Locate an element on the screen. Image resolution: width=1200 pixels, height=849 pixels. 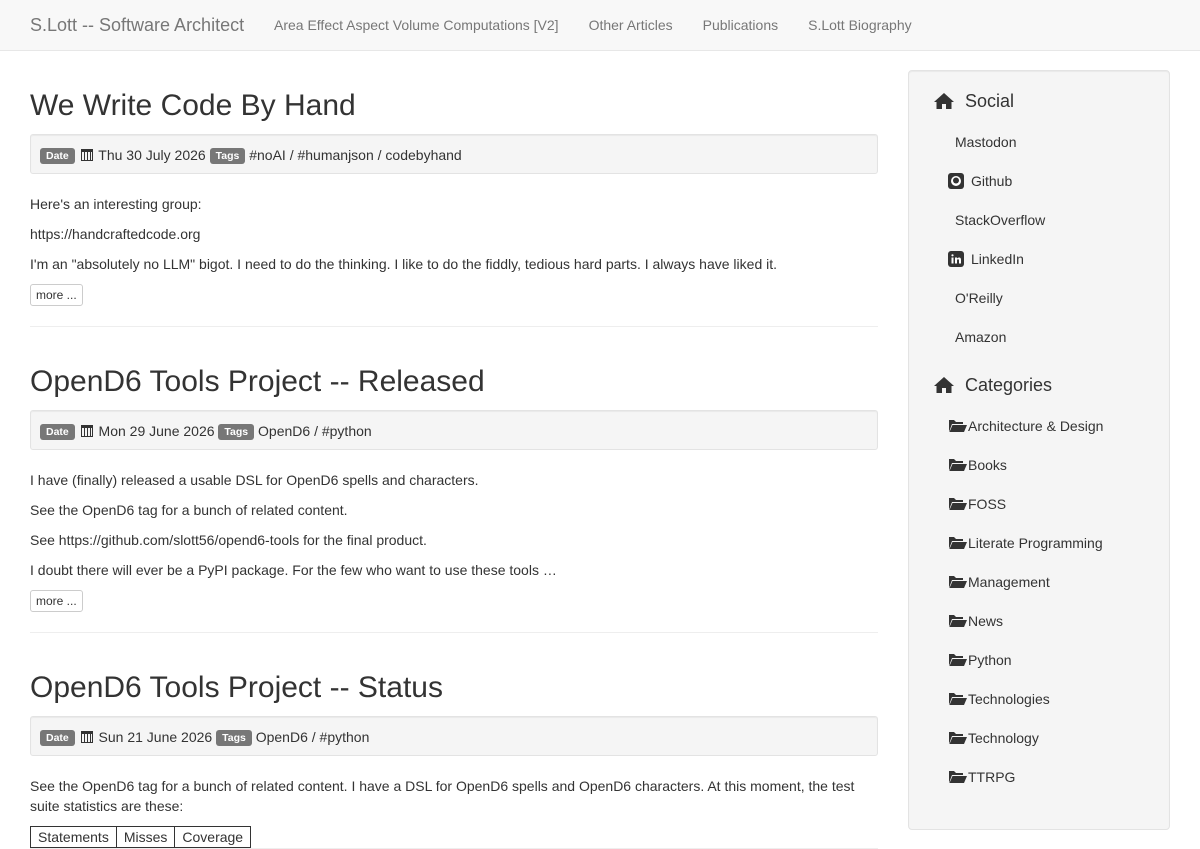
list-item: Technologies is located at coordinates (1039, 698).